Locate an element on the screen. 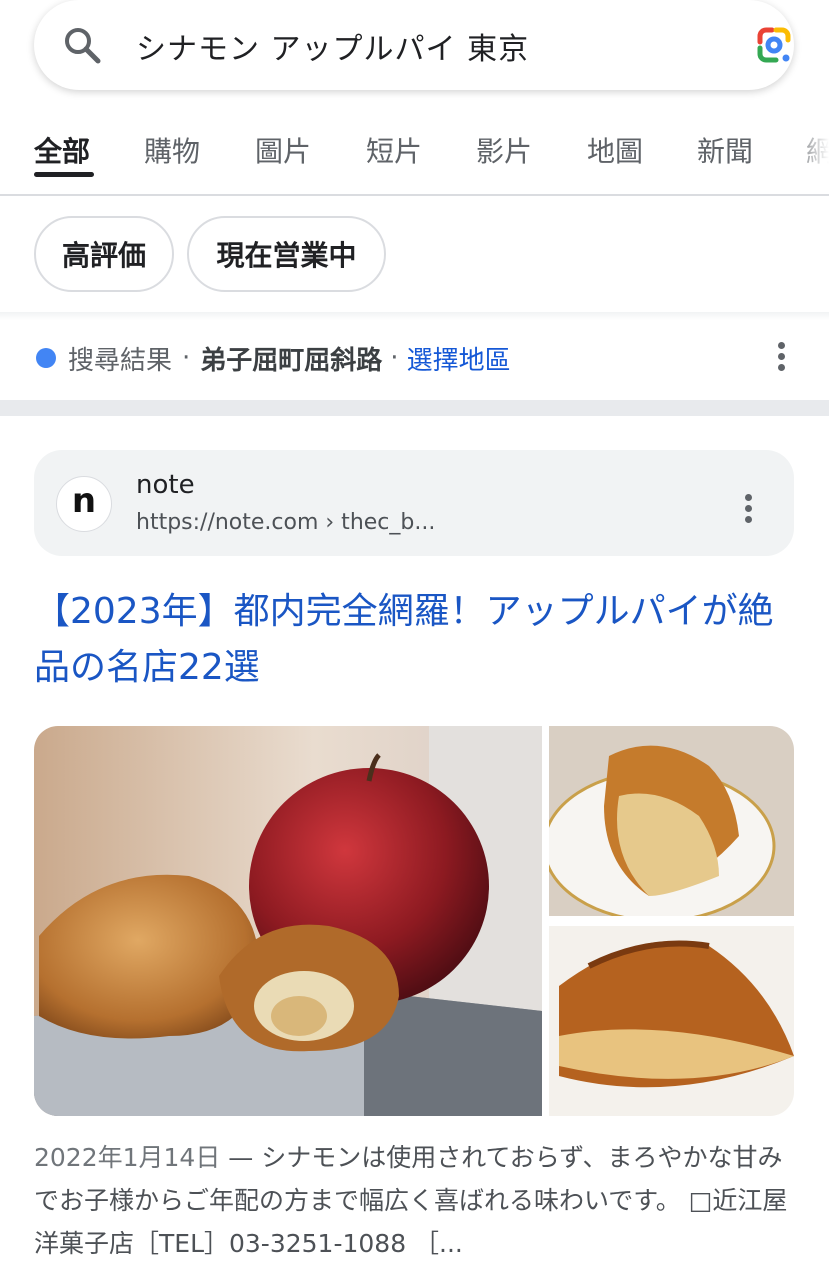  tab-all: 全部 is located at coordinates (62, 150).